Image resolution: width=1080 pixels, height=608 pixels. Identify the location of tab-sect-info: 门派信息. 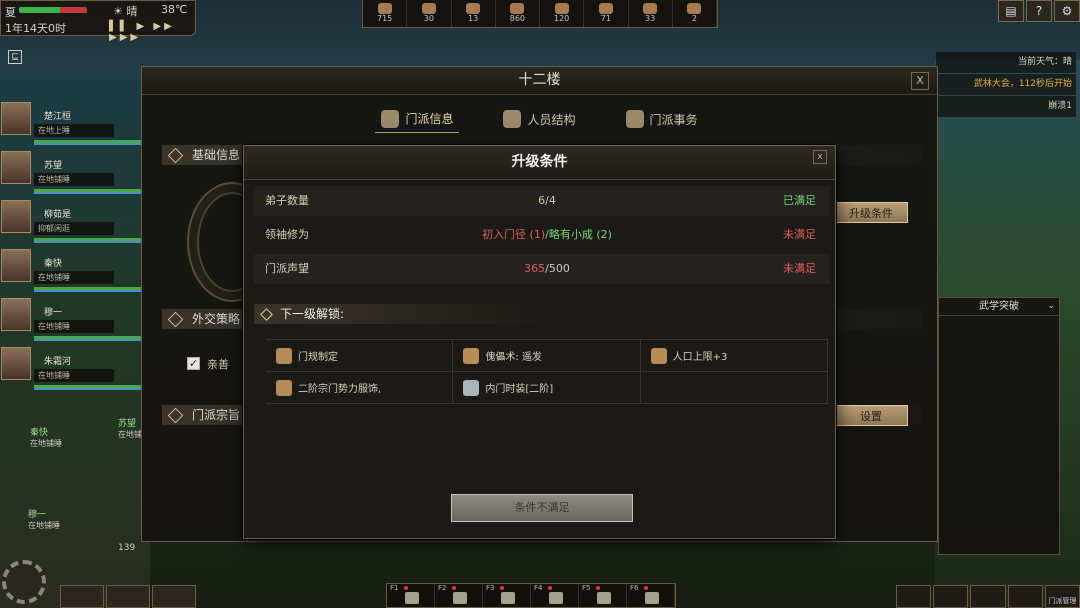
(417, 119).